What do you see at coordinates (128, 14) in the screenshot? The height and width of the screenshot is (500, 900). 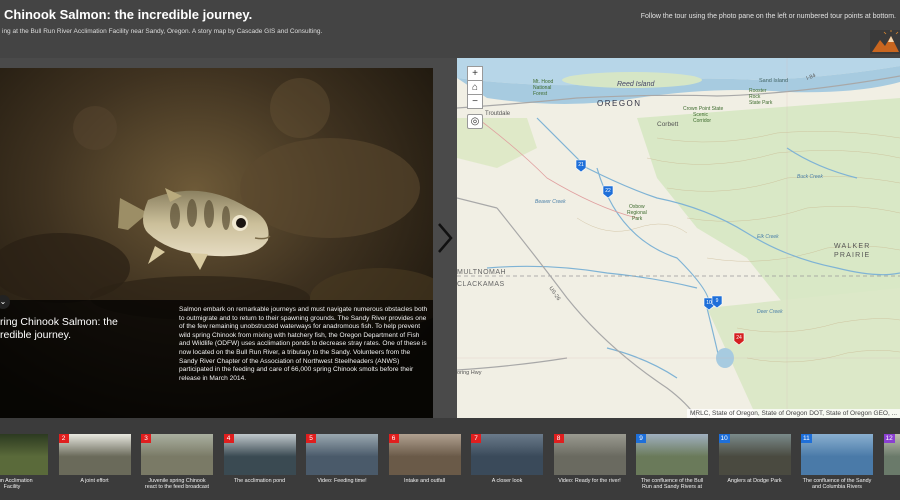 I see `story-title: Chinook Salmon: the incredible journey.` at bounding box center [128, 14].